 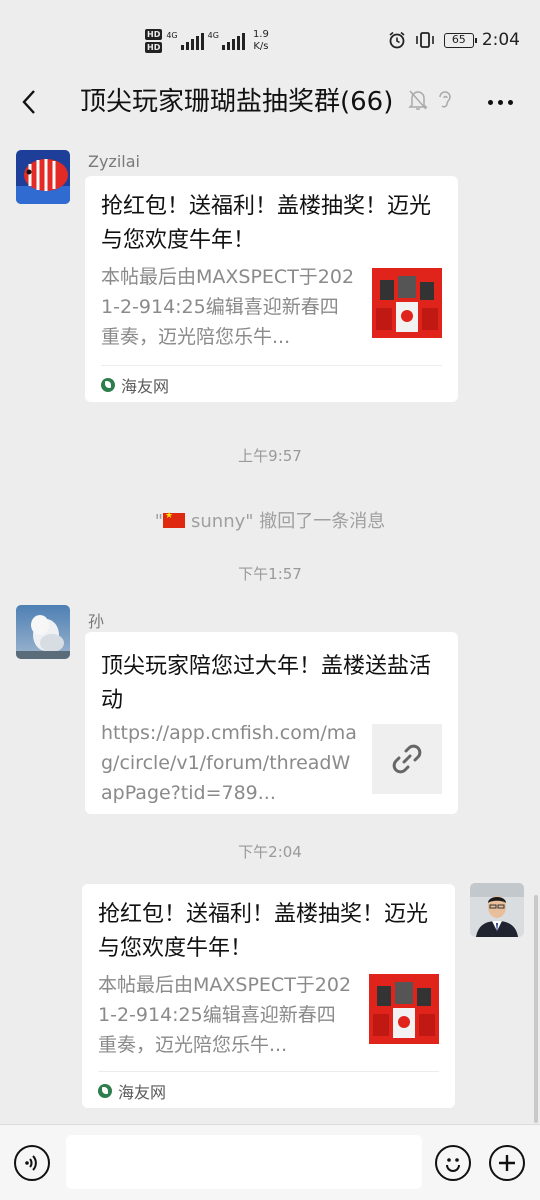 What do you see at coordinates (207, 41) in the screenshot?
I see `status-left: HD HD 4G 4G 1.9 K/s` at bounding box center [207, 41].